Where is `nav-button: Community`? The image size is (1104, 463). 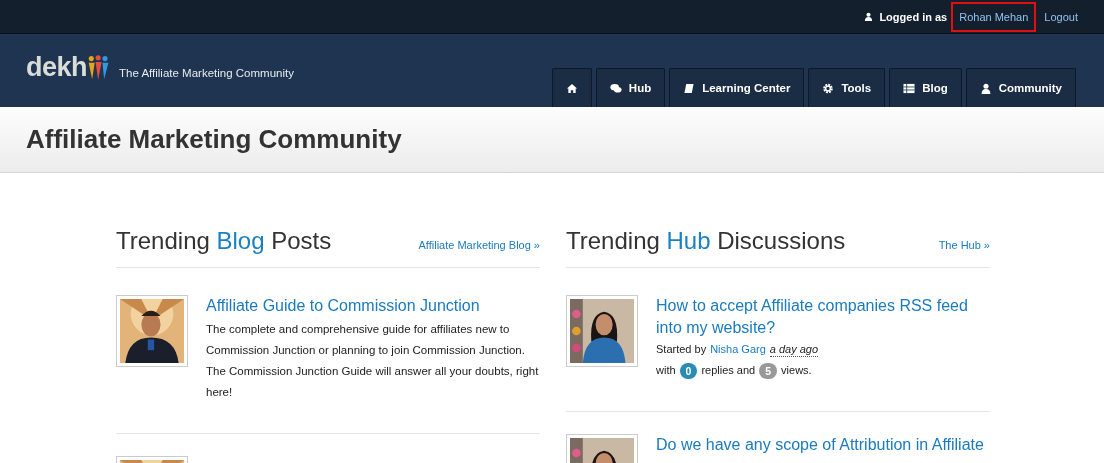 nav-button: Community is located at coordinates (1020, 87).